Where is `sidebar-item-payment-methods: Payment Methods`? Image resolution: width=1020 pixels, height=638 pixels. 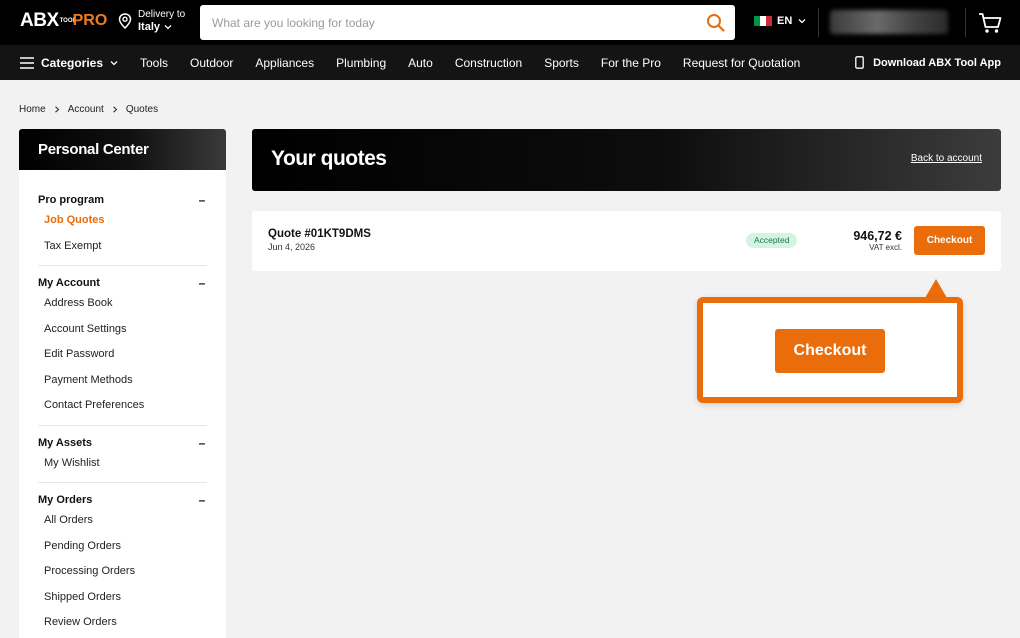 sidebar-item-payment-methods: Payment Methods is located at coordinates (122, 381).